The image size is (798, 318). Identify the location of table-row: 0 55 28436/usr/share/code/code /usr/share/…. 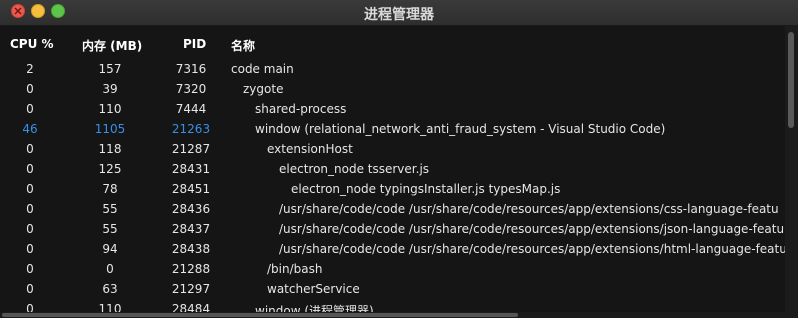
(392, 209).